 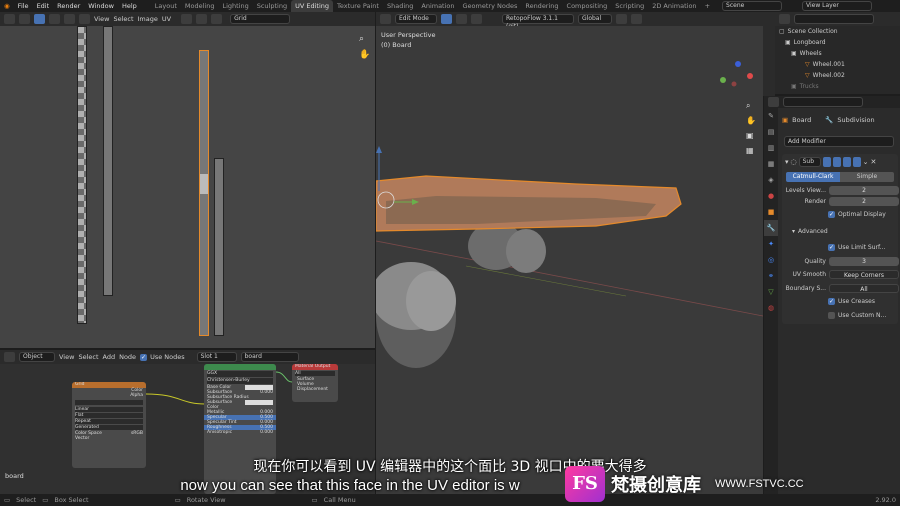 What do you see at coordinates (476, 19) in the screenshot?
I see `face-mode-icon` at bounding box center [476, 19].